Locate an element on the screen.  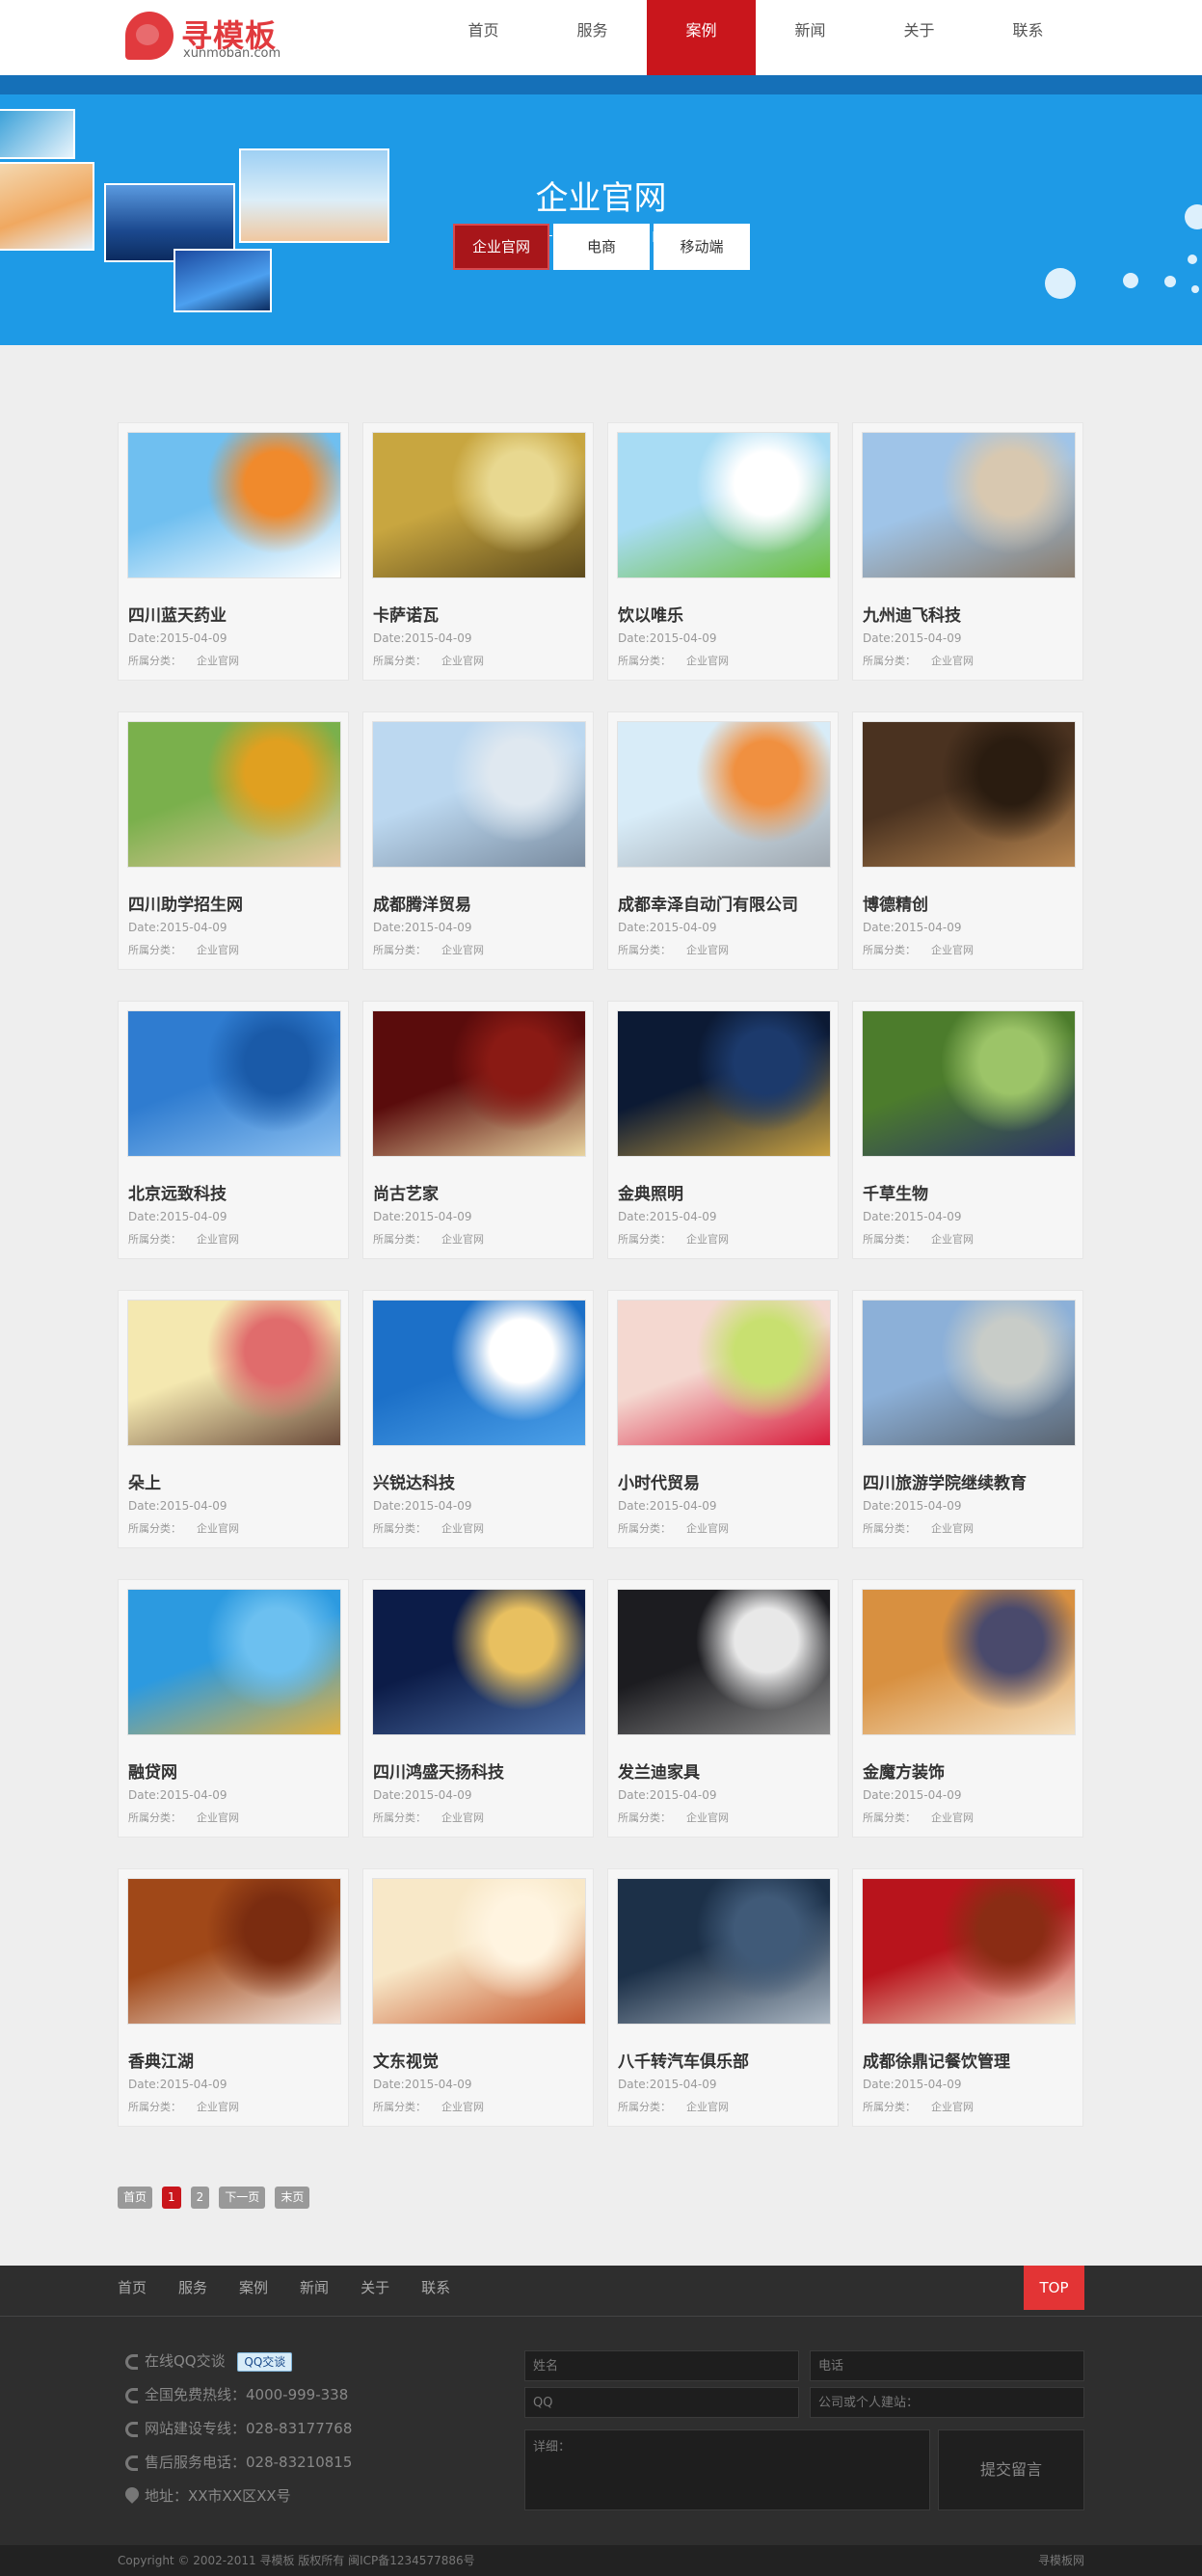
case-card: 八千转汽车俱乐部 Date:2015-04-09 所属分类： 企业官网 is located at coordinates (723, 1998).